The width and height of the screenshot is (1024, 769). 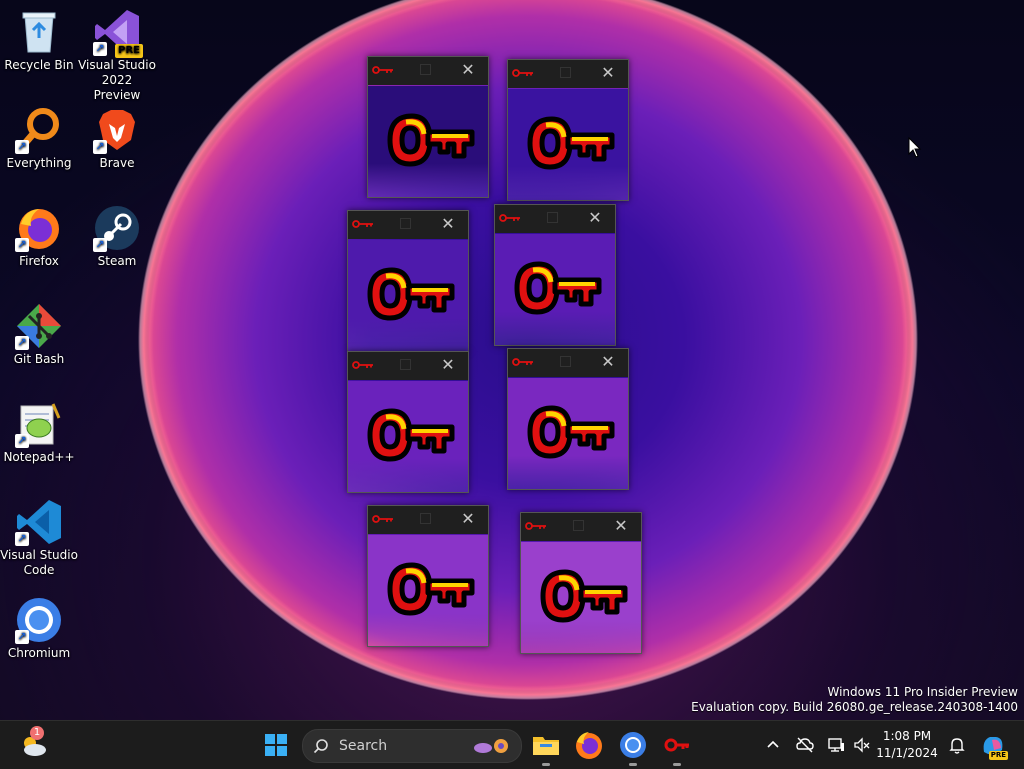 I want to click on windows-start-icon, so click(x=276, y=745).